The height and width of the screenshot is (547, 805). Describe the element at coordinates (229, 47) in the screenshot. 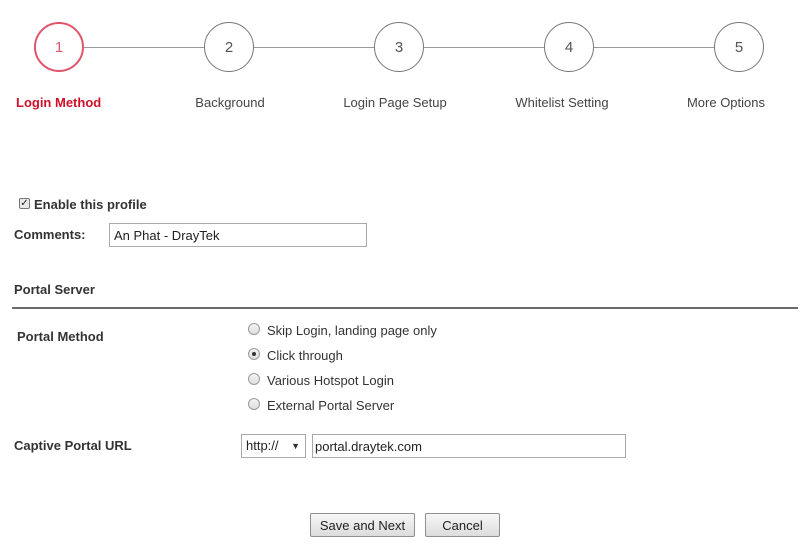

I see `step-2-circle: 2` at that location.